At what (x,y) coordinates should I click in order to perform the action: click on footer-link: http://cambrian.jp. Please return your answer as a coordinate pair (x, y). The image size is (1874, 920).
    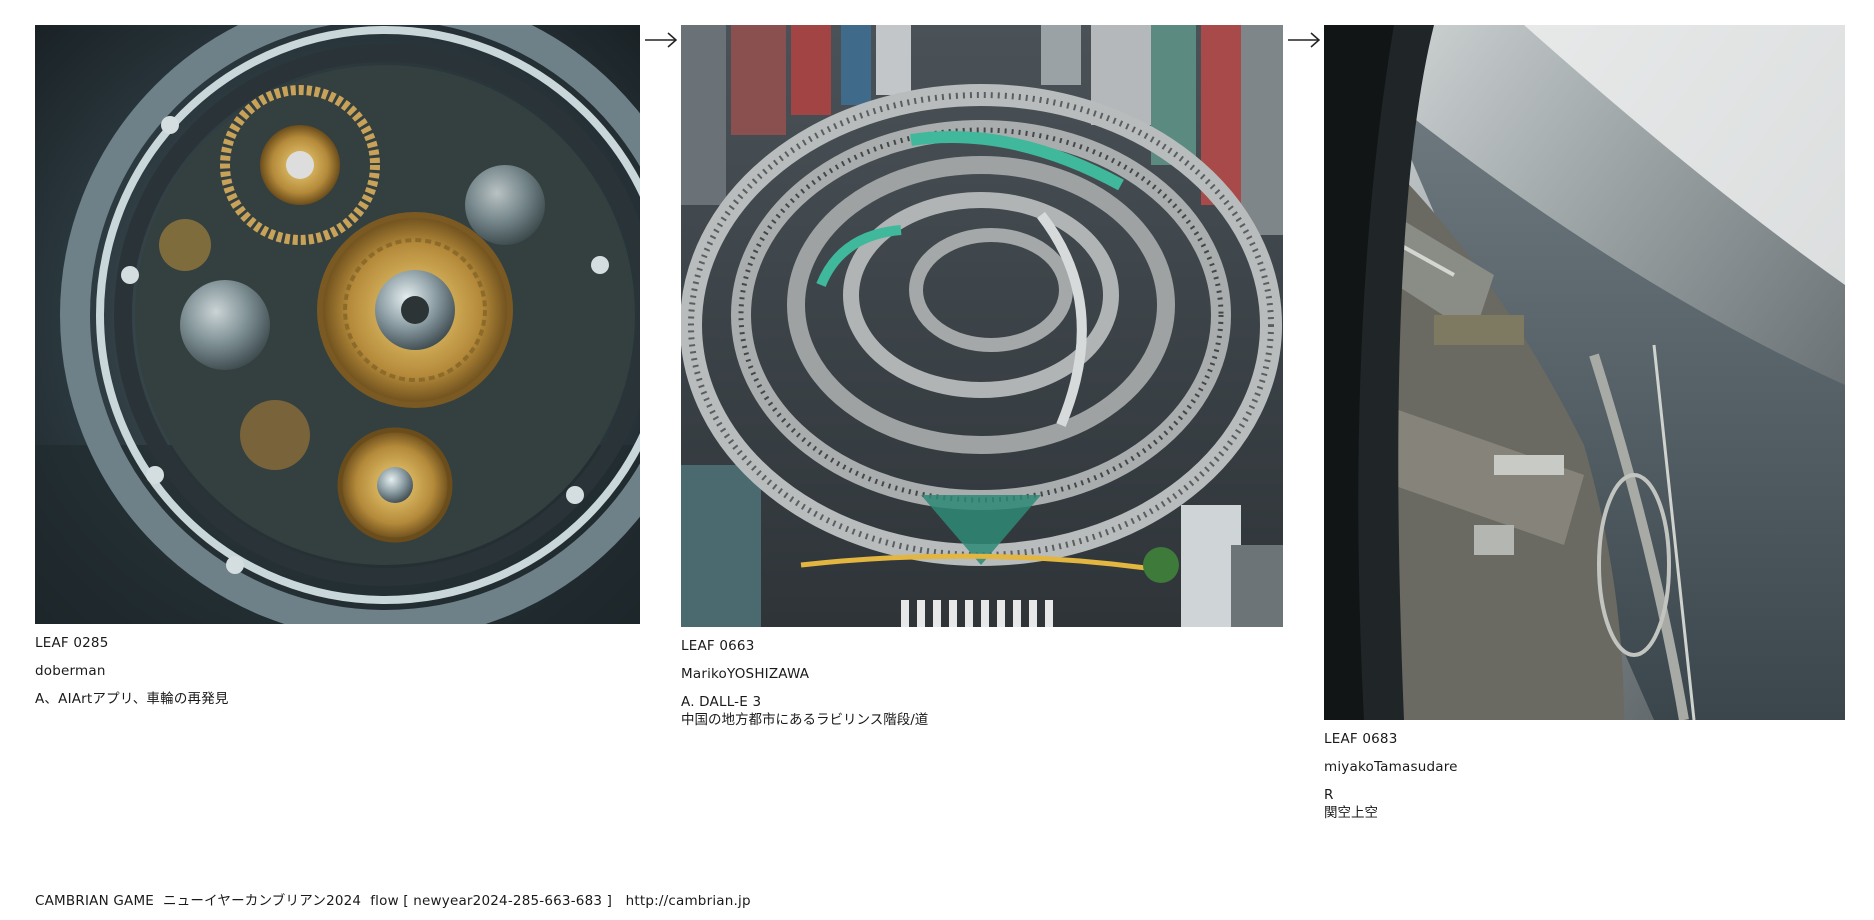
    Looking at the image, I should click on (688, 901).